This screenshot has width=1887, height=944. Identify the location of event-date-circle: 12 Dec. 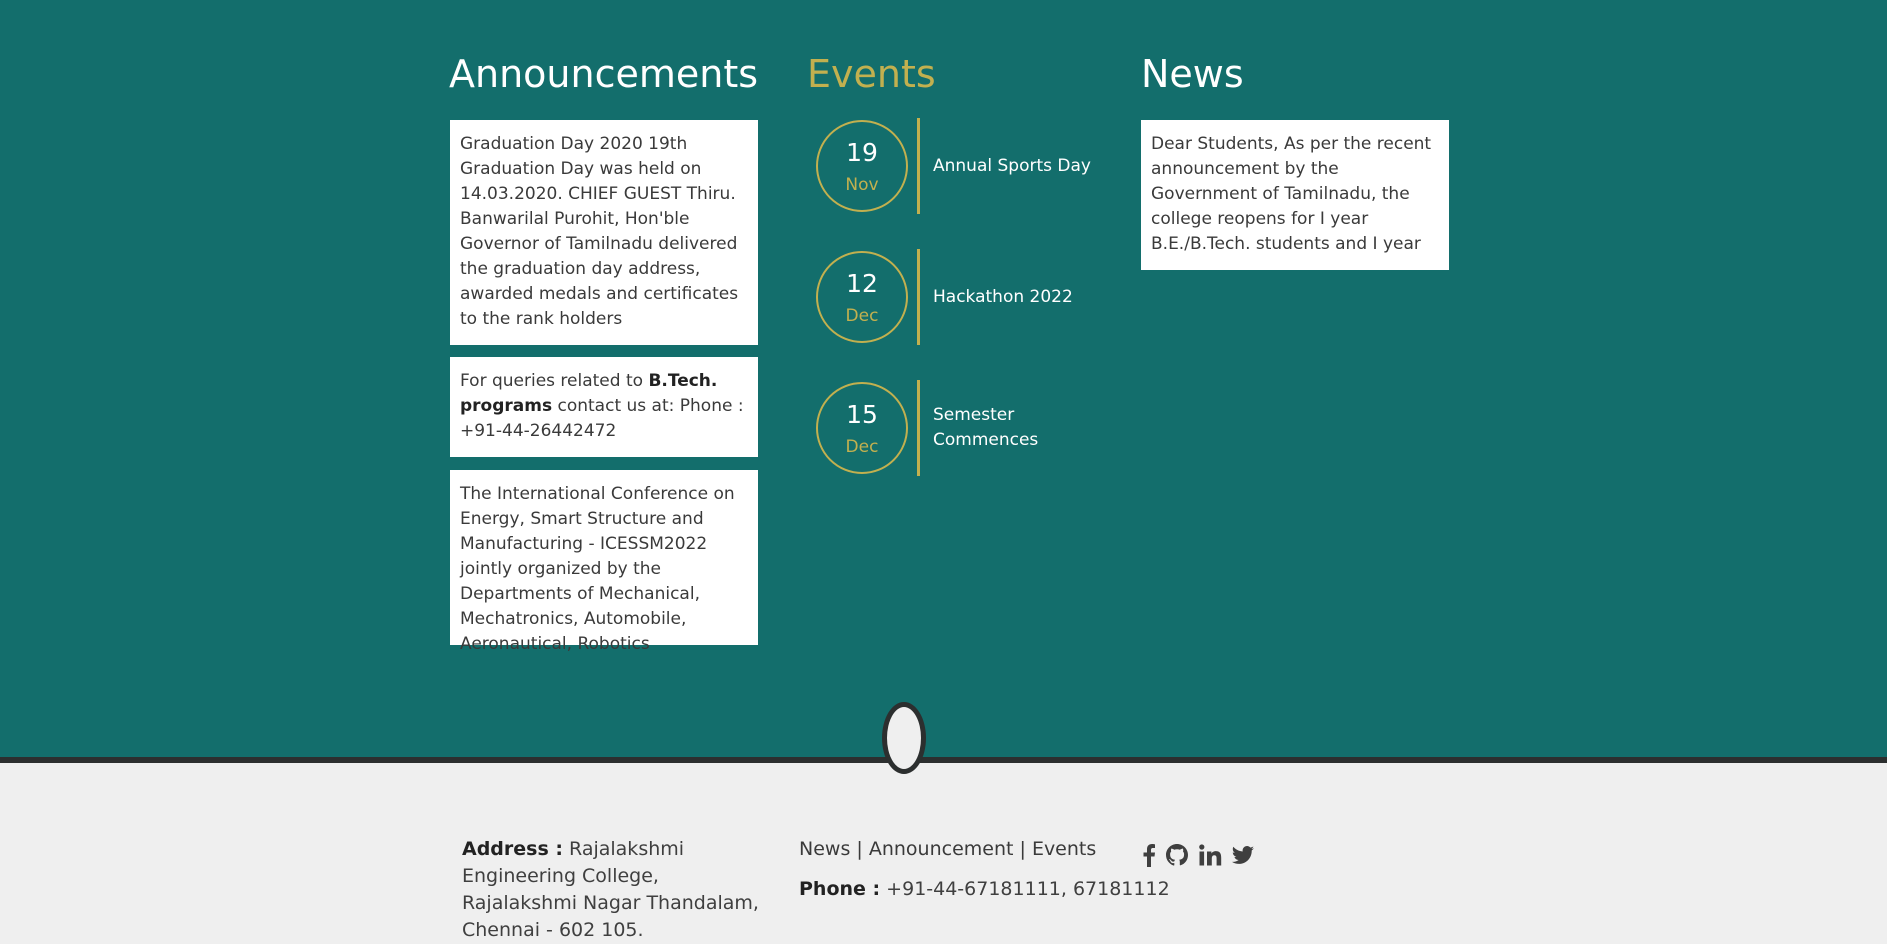
(862, 297).